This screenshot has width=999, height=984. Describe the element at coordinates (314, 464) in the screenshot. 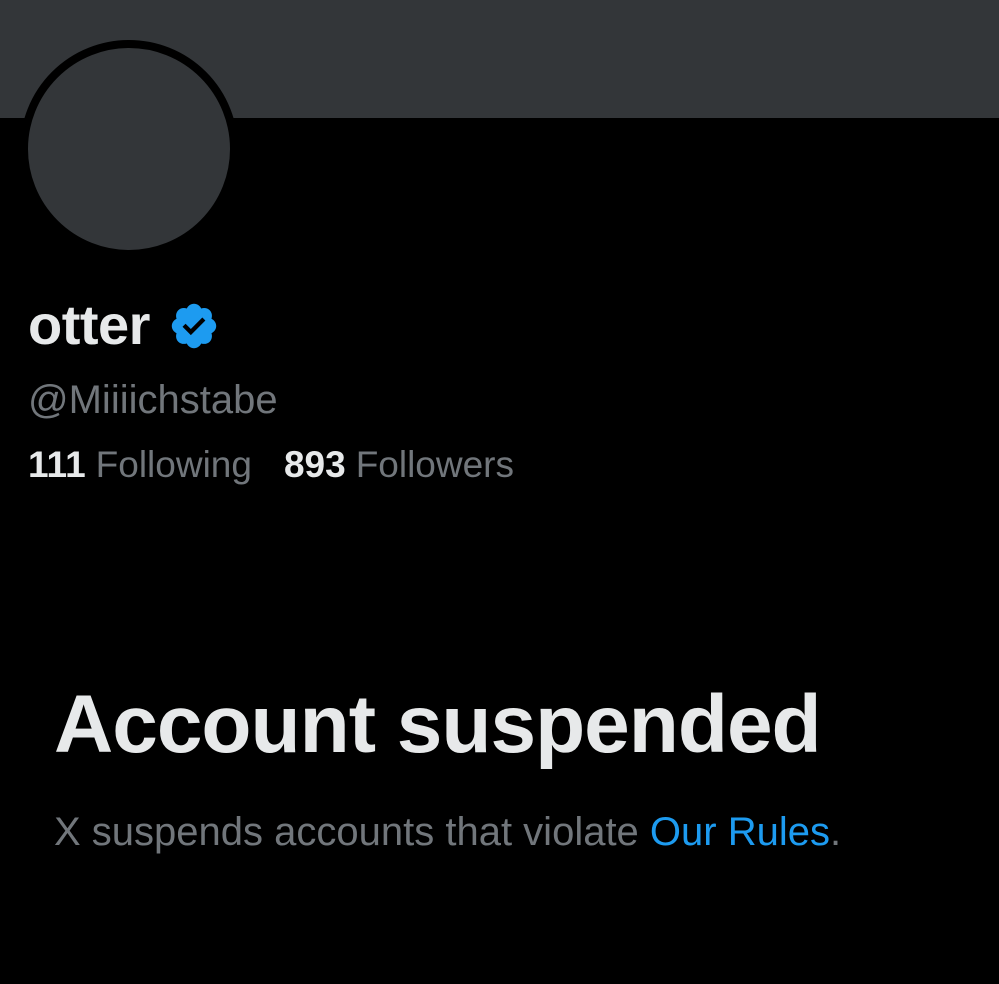

I see `followers-count: 893` at that location.